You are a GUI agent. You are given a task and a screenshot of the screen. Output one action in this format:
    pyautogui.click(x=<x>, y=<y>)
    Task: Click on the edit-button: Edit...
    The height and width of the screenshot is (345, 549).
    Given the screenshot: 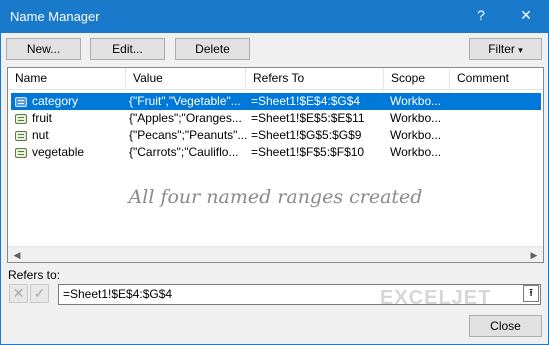 What is the action you would take?
    pyautogui.click(x=127, y=49)
    